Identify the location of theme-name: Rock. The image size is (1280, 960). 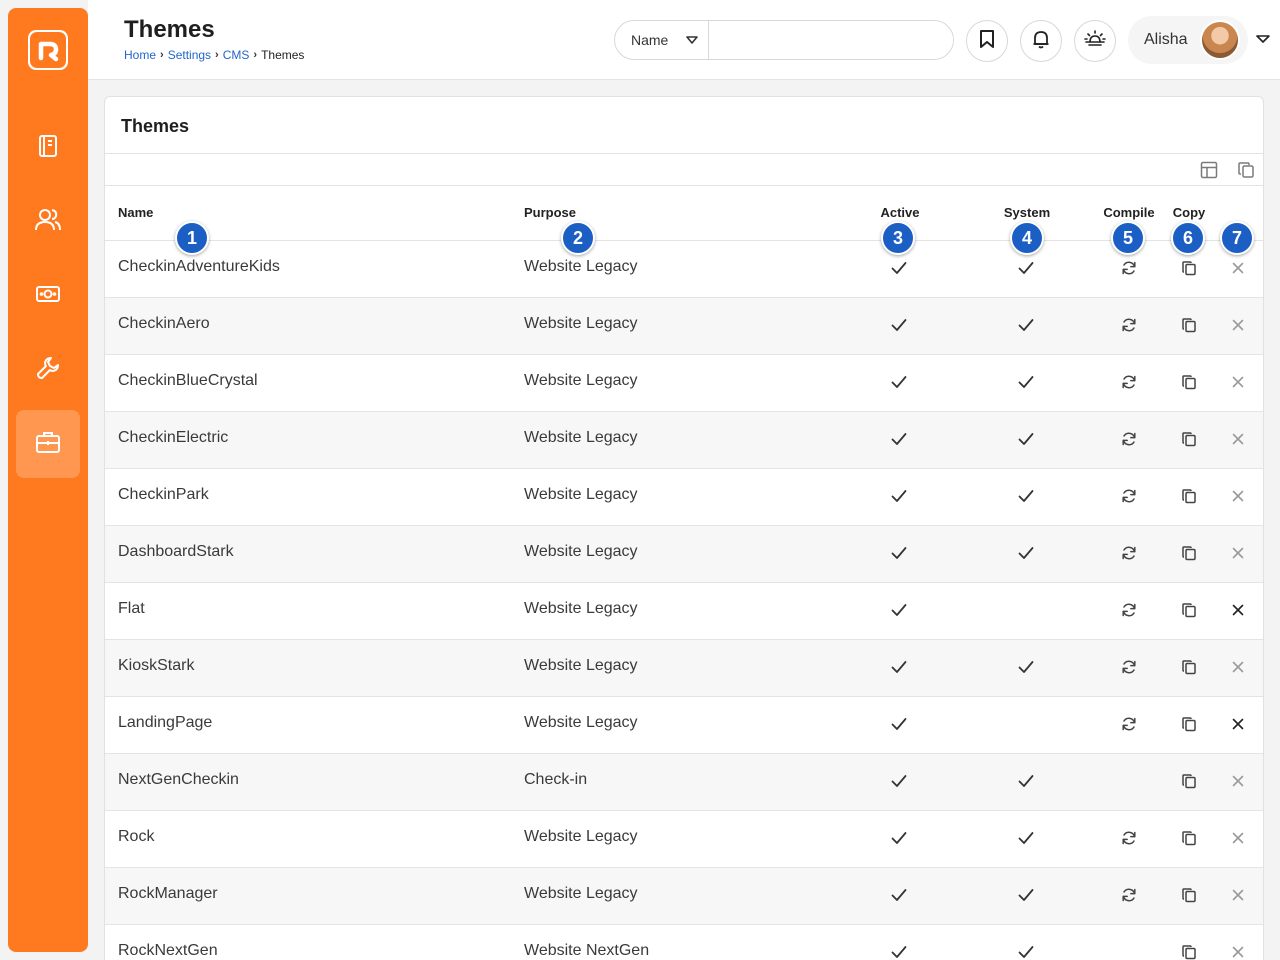
(136, 836).